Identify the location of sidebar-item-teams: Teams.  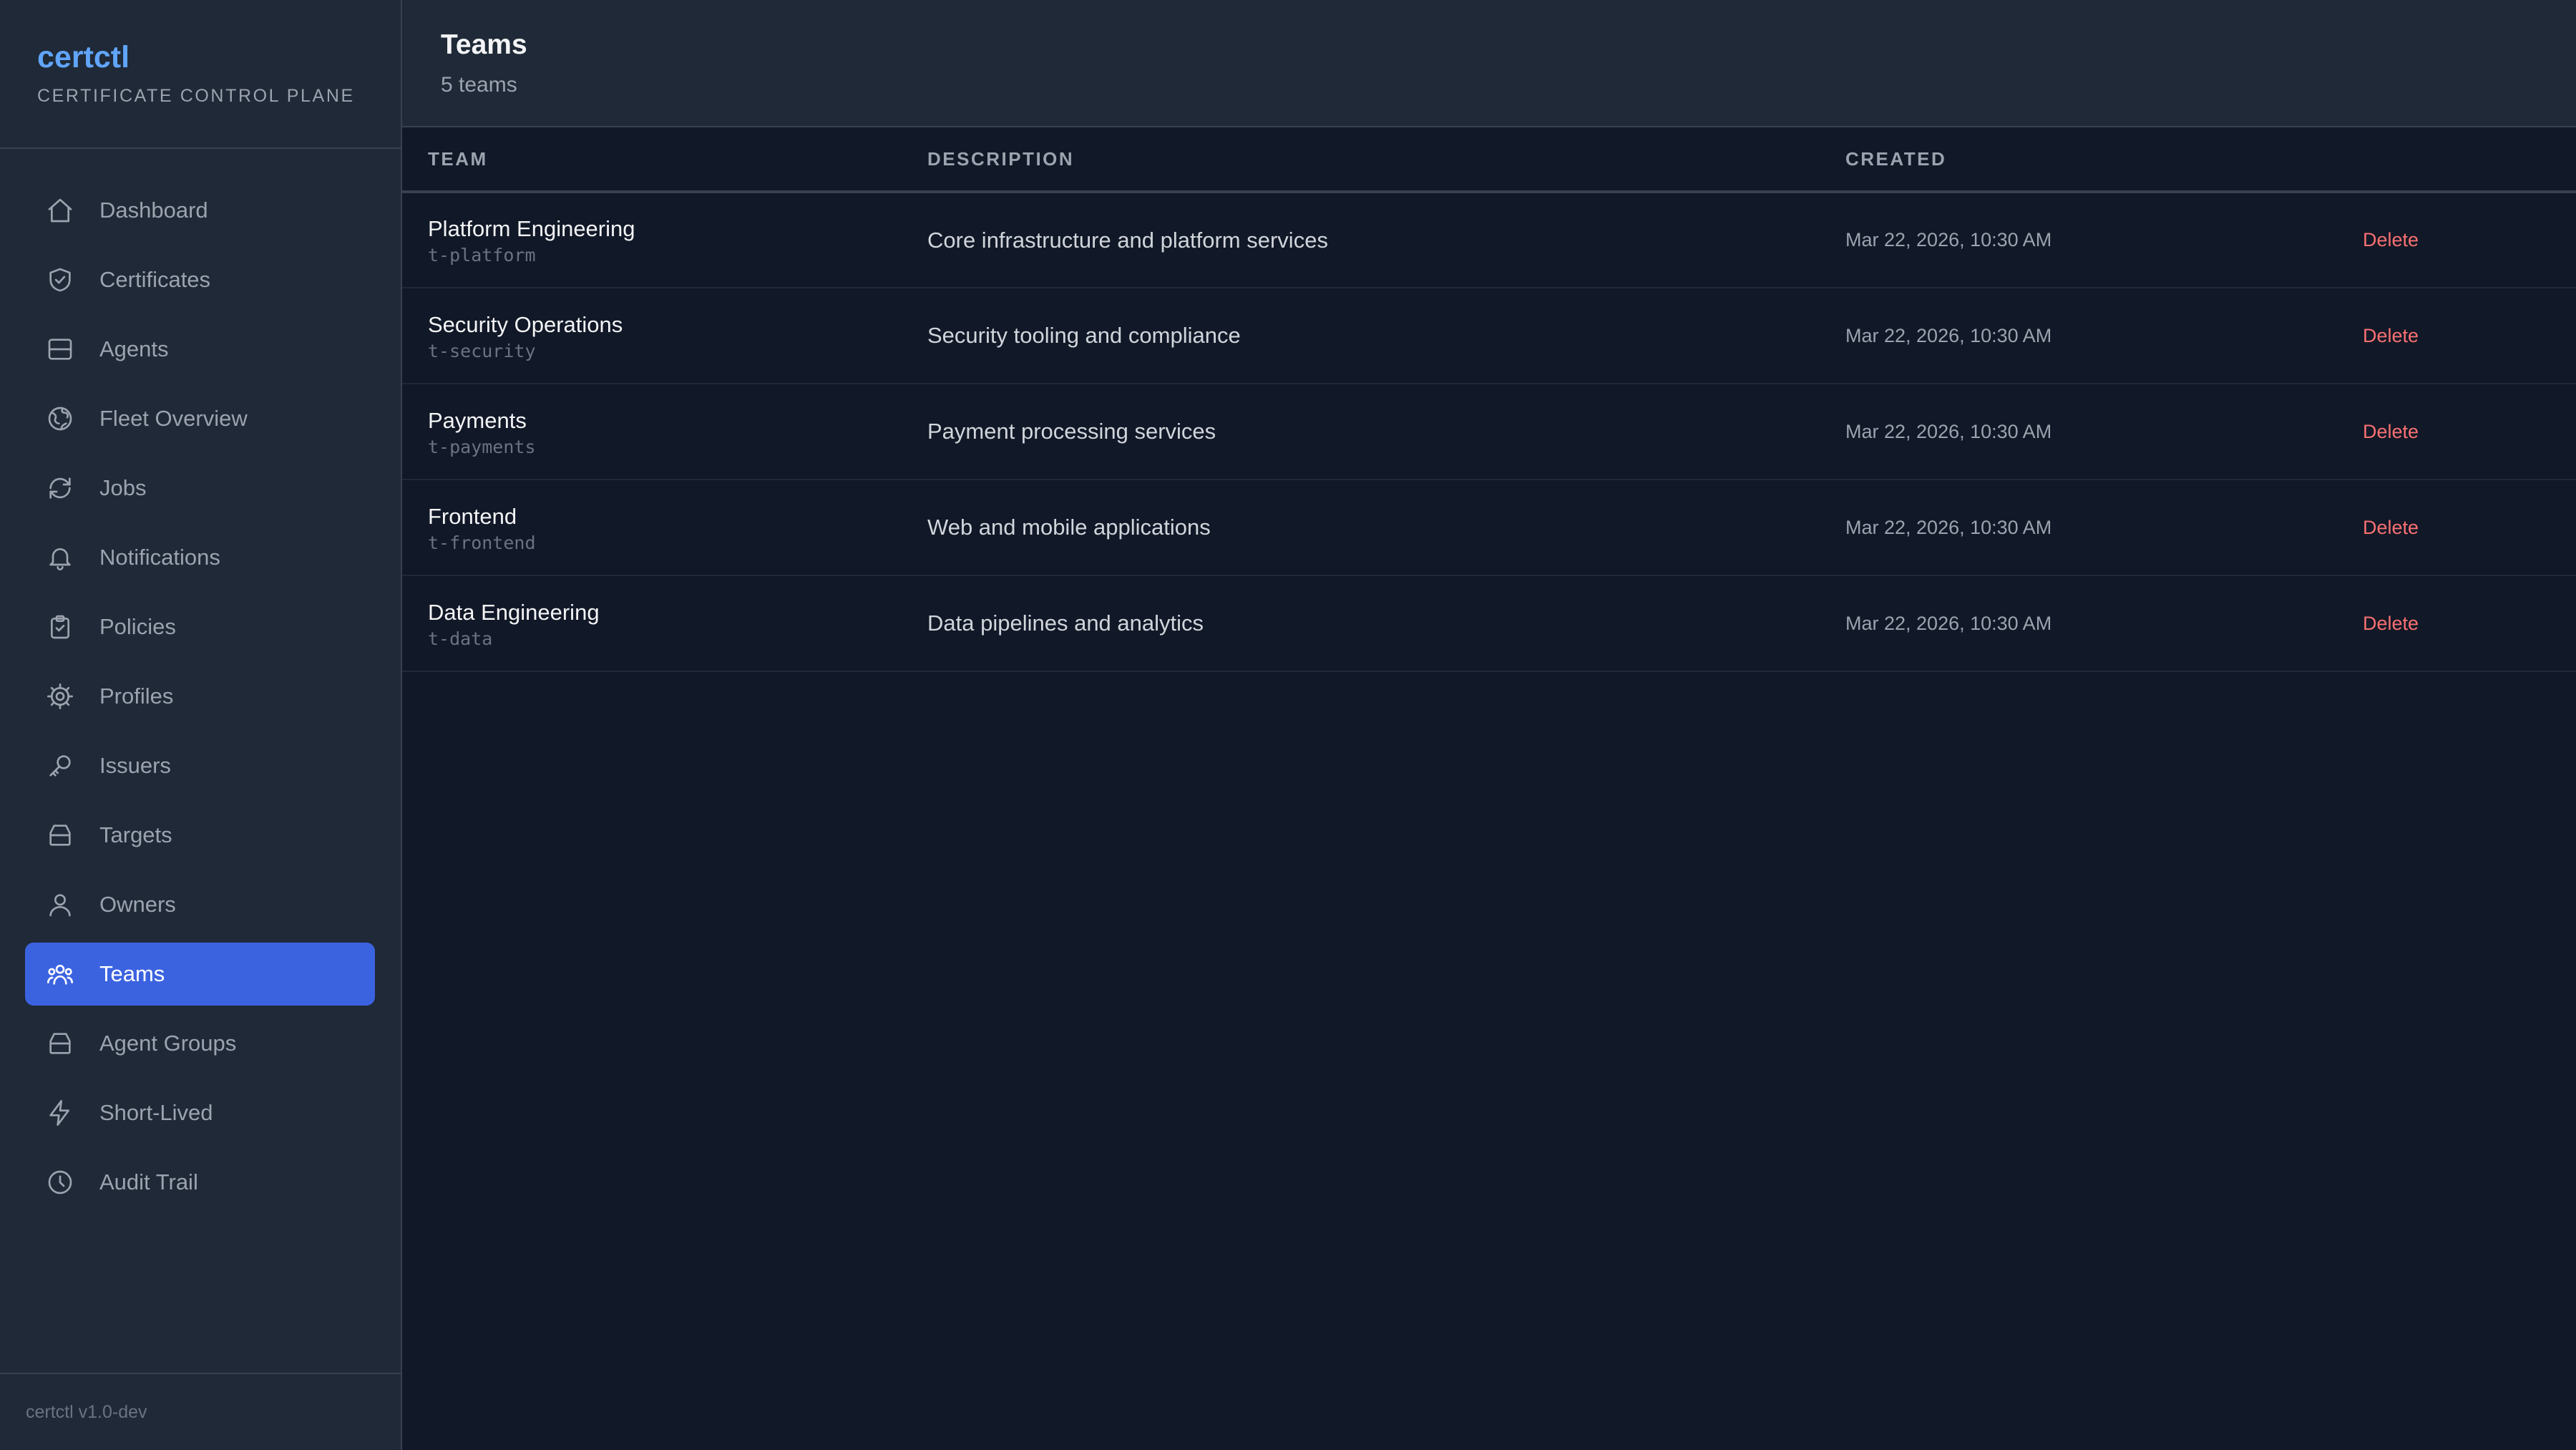
(200, 974).